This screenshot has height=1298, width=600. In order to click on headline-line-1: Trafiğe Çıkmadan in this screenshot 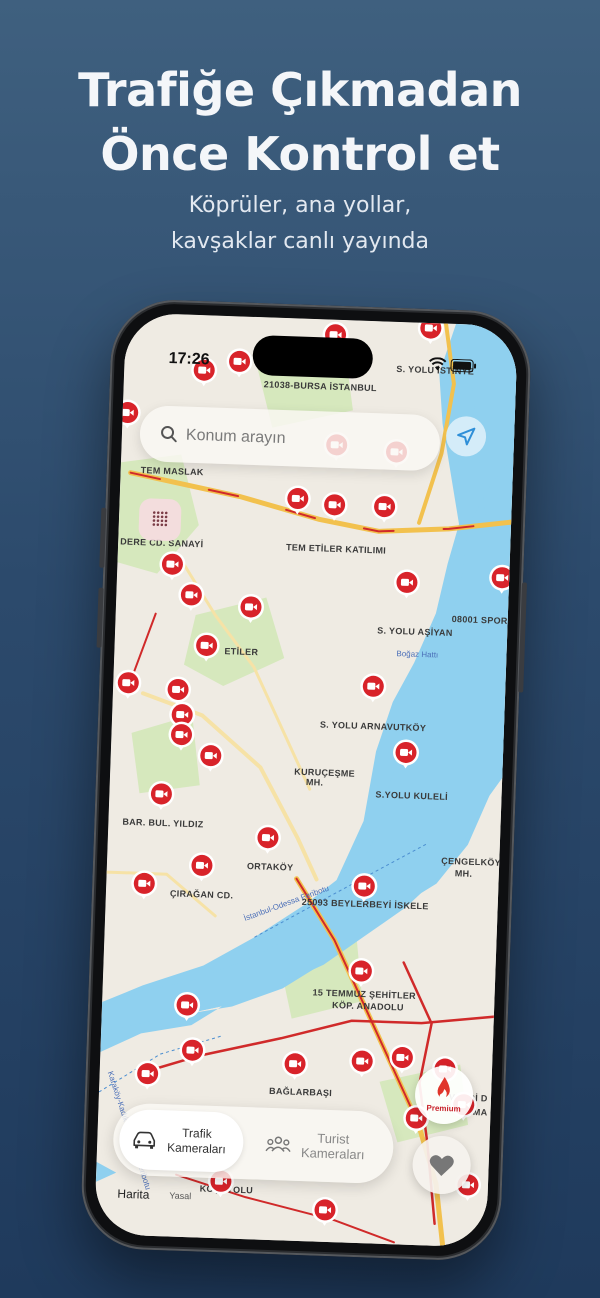, I will do `click(300, 90)`.